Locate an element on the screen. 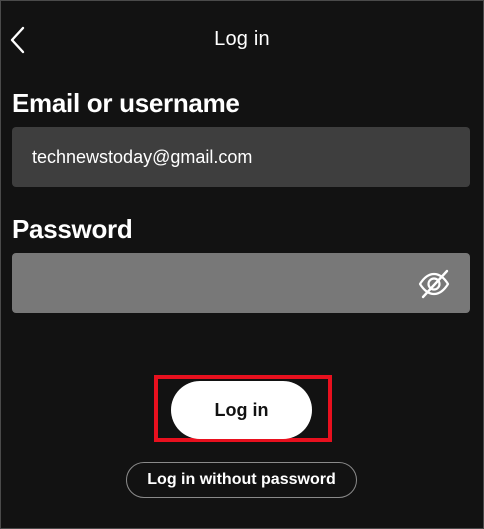 This screenshot has width=484, height=529. email-field is located at coordinates (241, 157).